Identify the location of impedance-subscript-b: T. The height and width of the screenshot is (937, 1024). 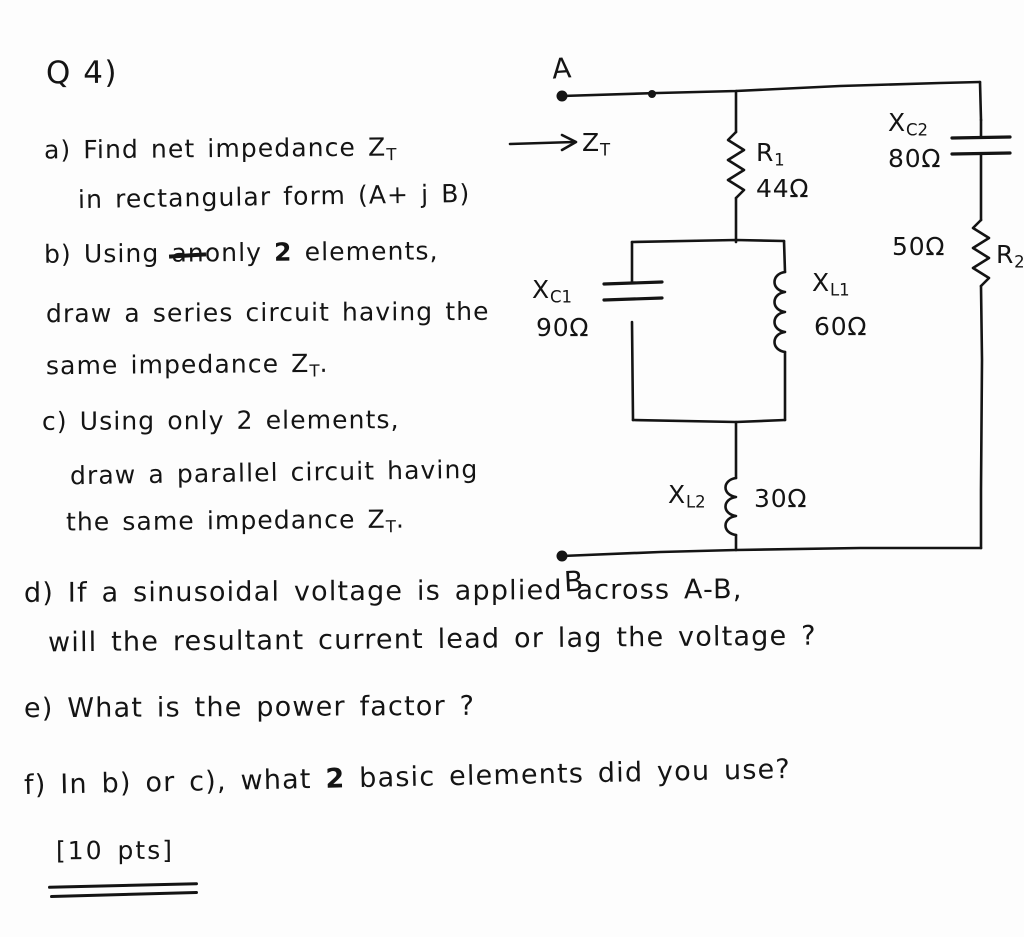
(314, 371).